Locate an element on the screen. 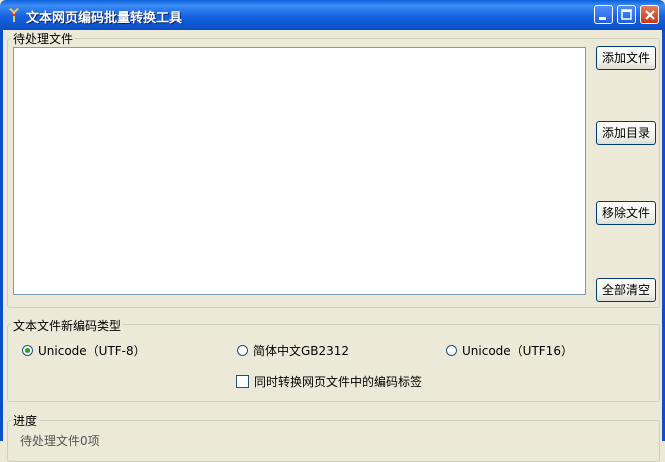 This screenshot has height=462, width=665. radio-utf16-label: Unicode（UTF16） is located at coordinates (517, 350).